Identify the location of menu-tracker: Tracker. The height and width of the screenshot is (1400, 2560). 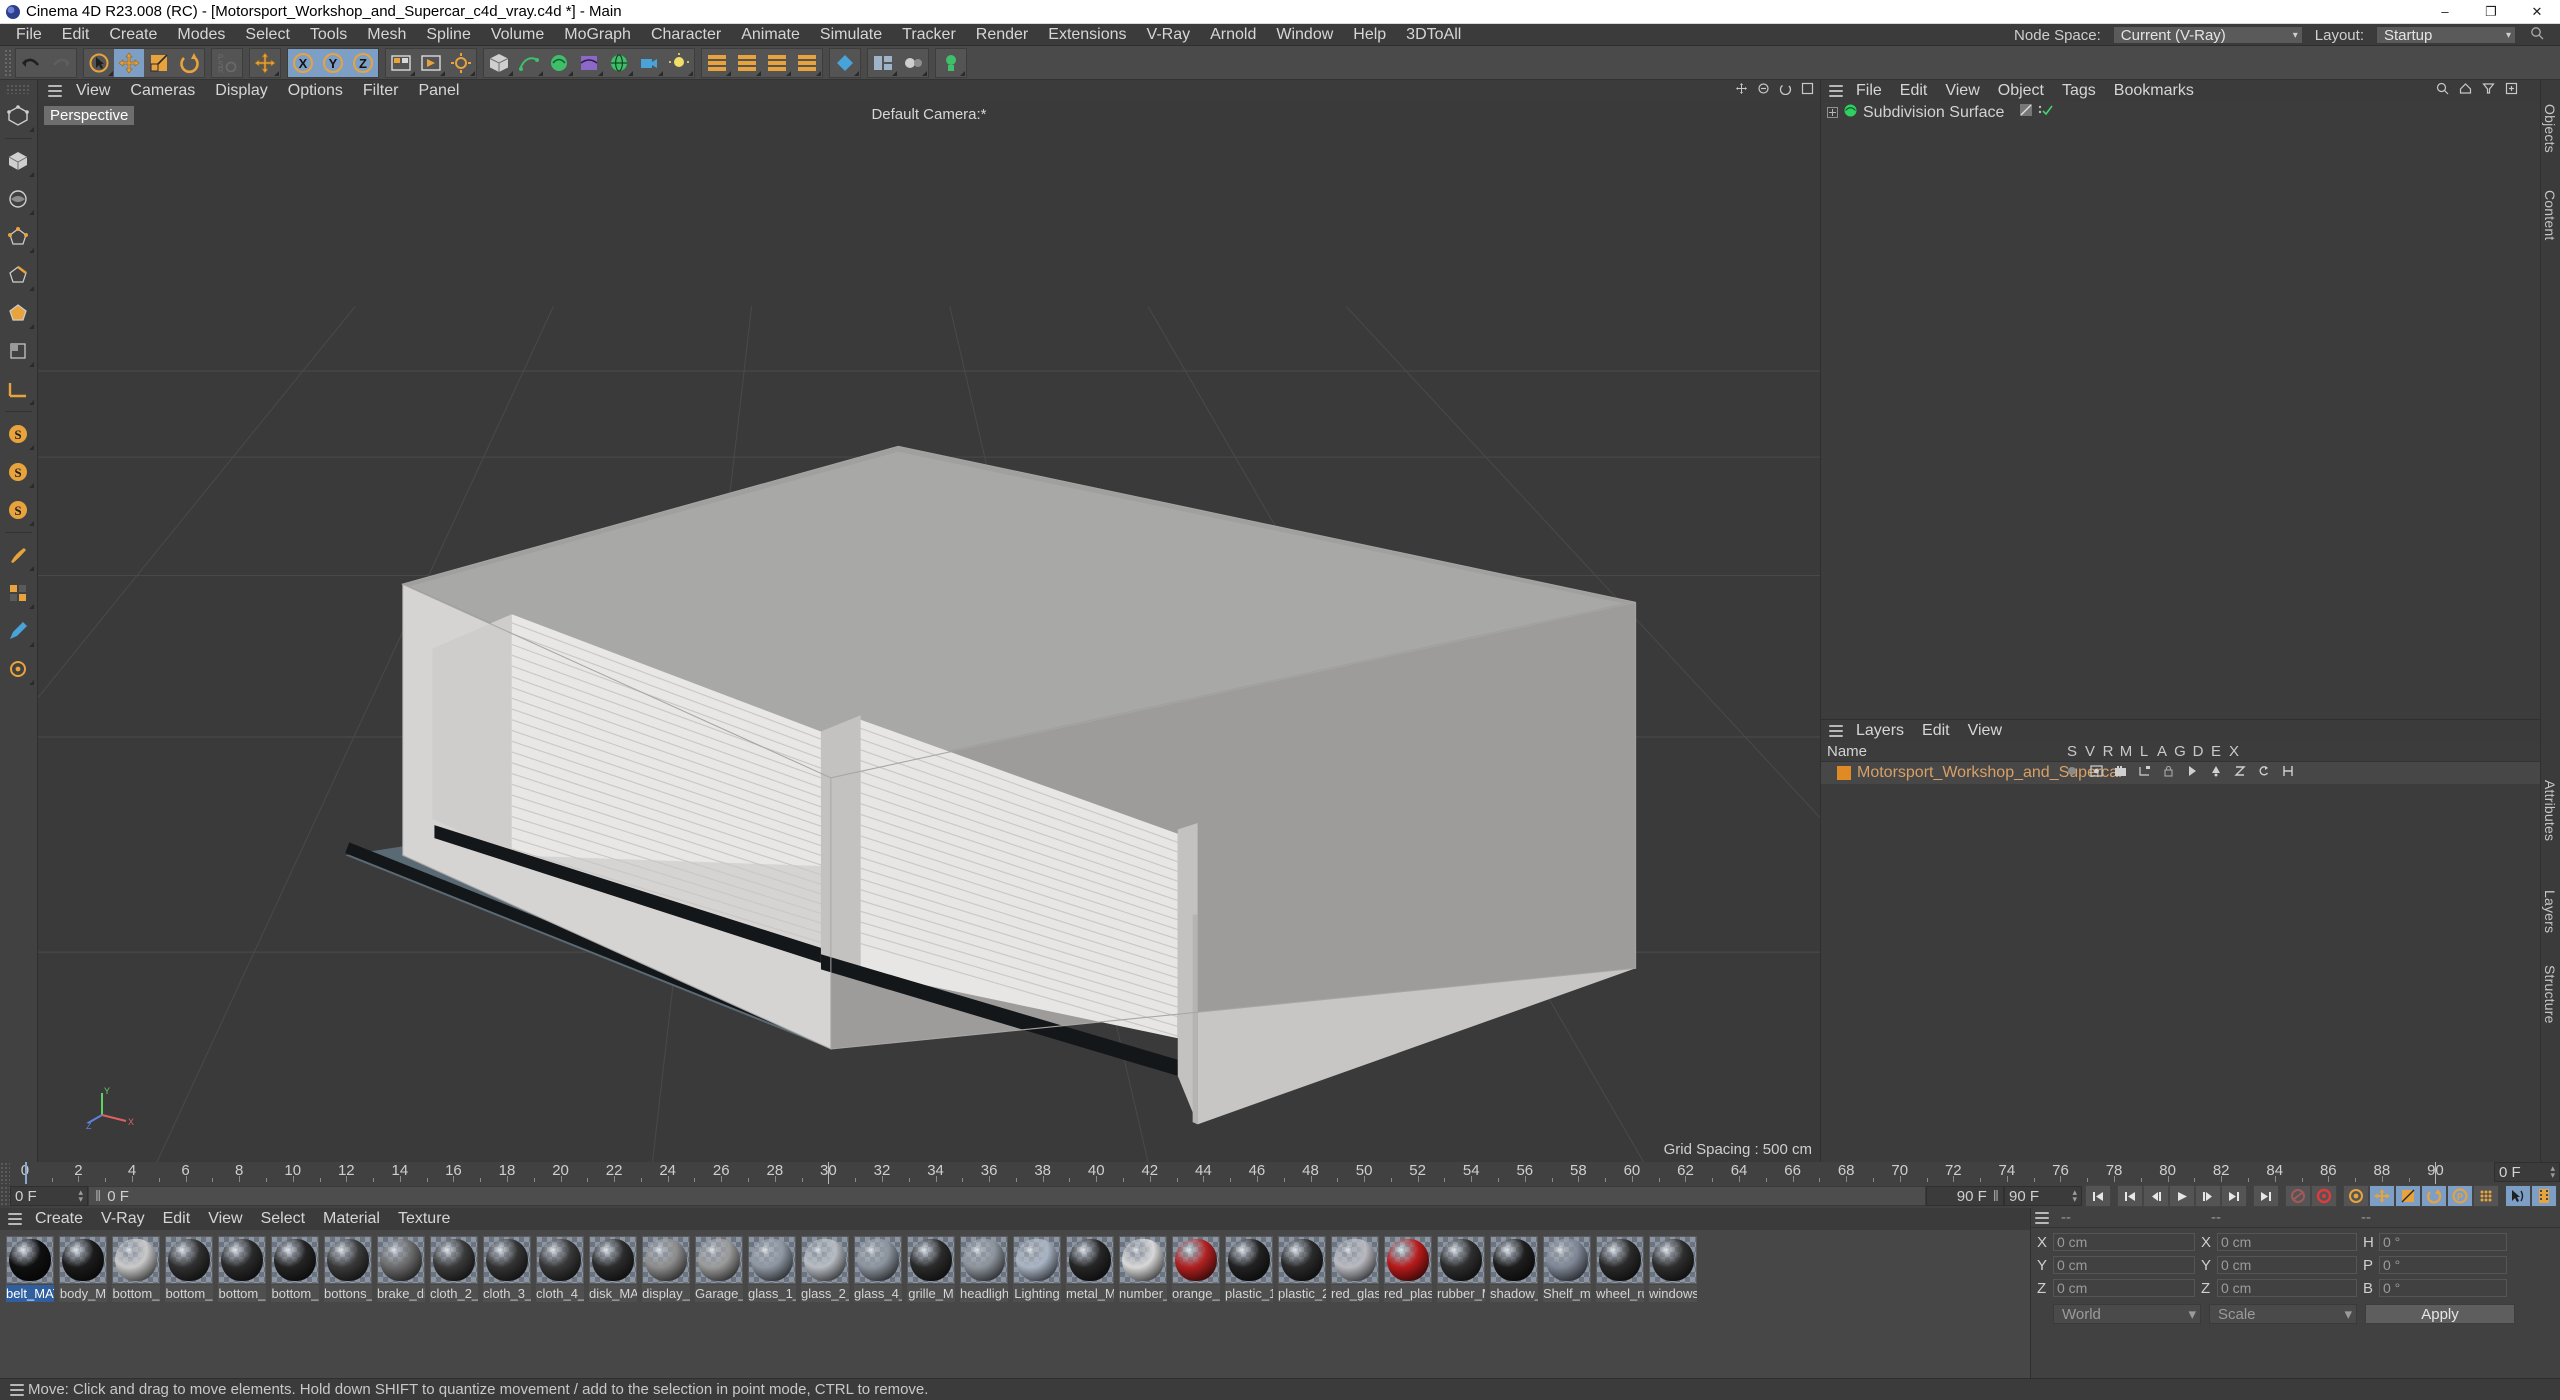
(929, 35).